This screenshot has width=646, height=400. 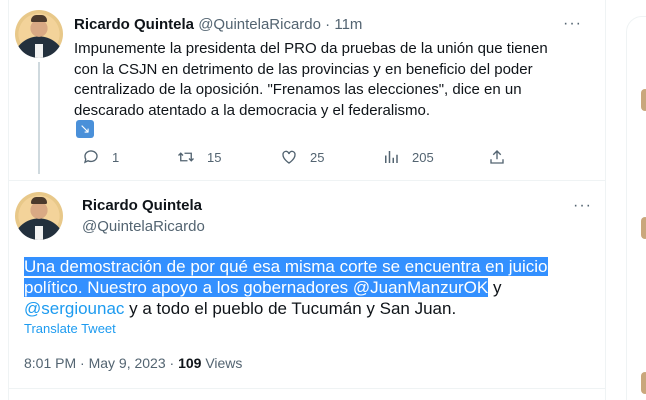 What do you see at coordinates (74, 308) in the screenshot?
I see `mention-link: @sergiounac` at bounding box center [74, 308].